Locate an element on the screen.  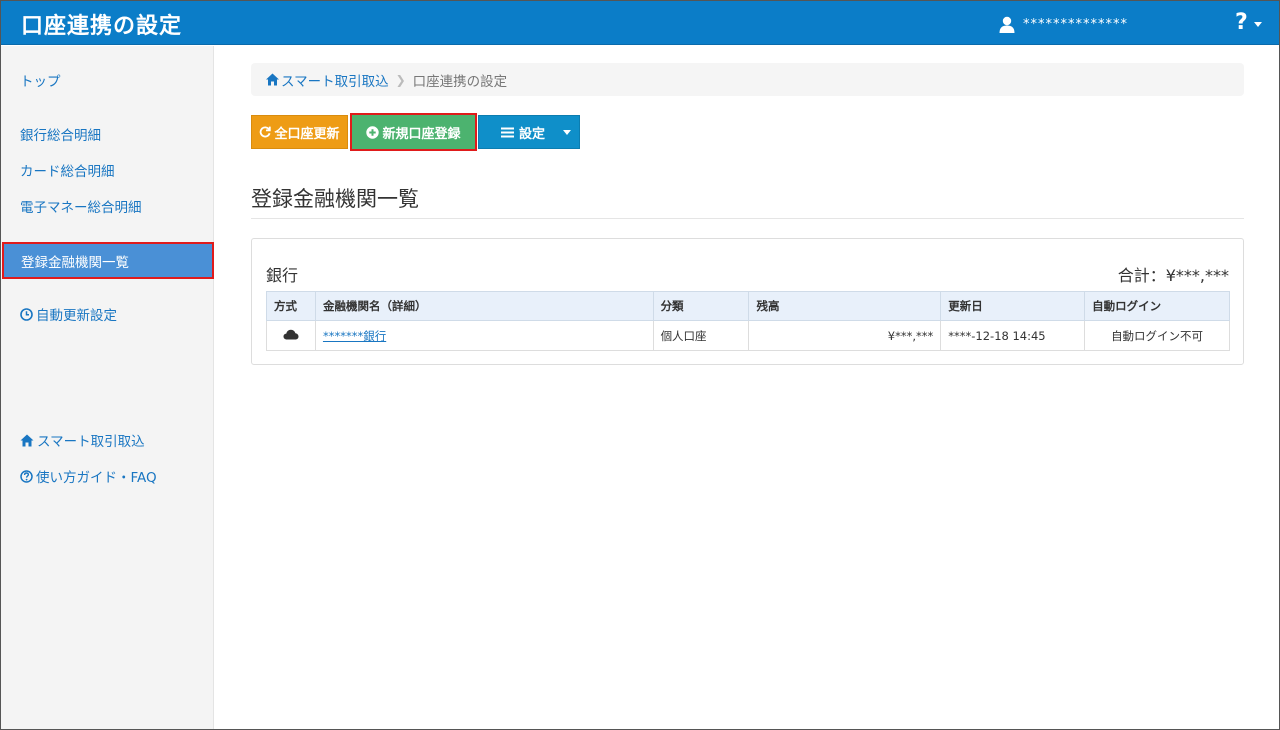
question-circle-icon is located at coordinates (26, 476).